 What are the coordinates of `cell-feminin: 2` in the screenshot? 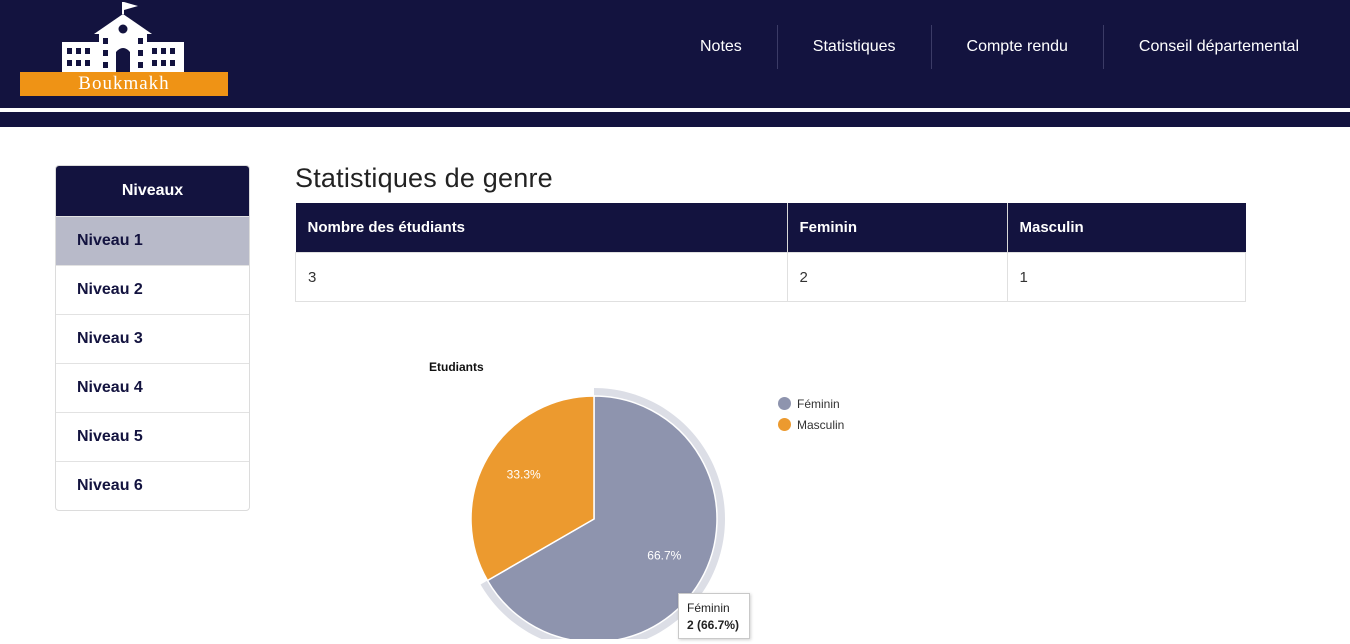 It's located at (897, 277).